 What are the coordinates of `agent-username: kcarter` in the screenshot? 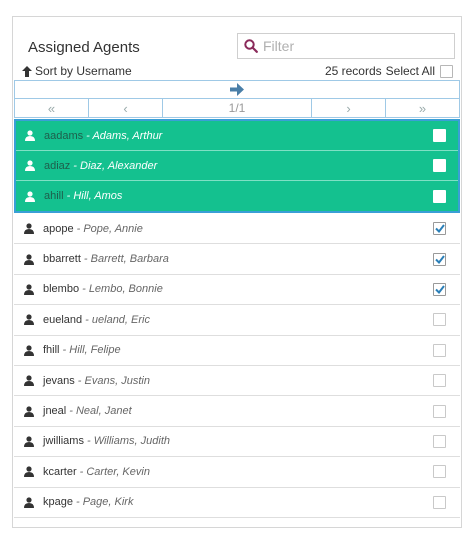 It's located at (60, 471).